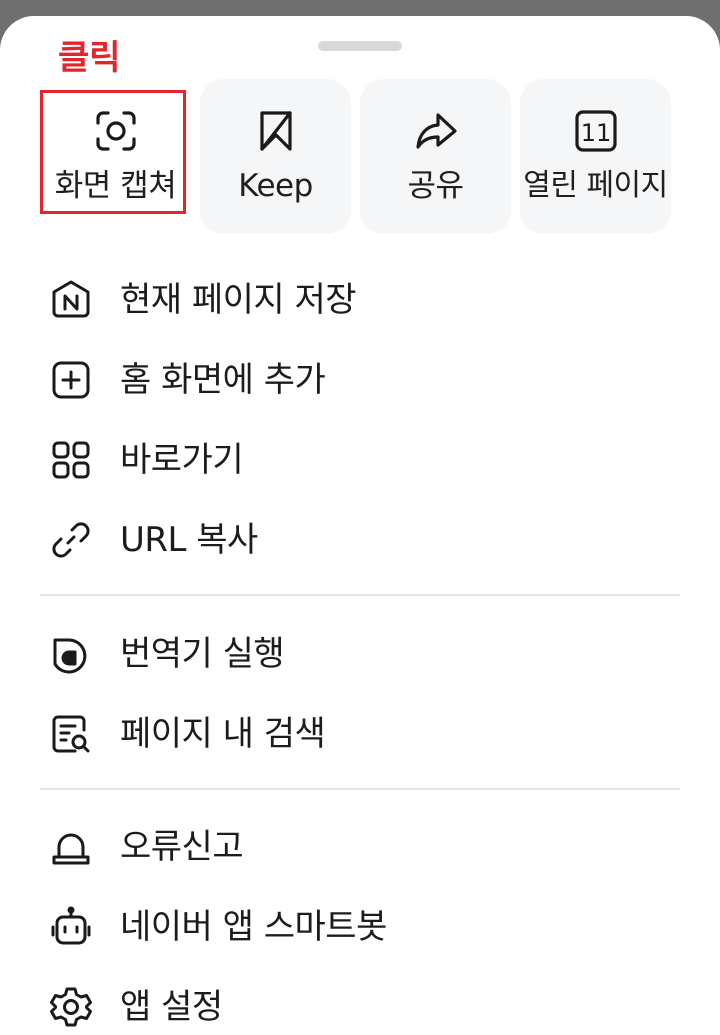  I want to click on robot-icon, so click(71, 927).